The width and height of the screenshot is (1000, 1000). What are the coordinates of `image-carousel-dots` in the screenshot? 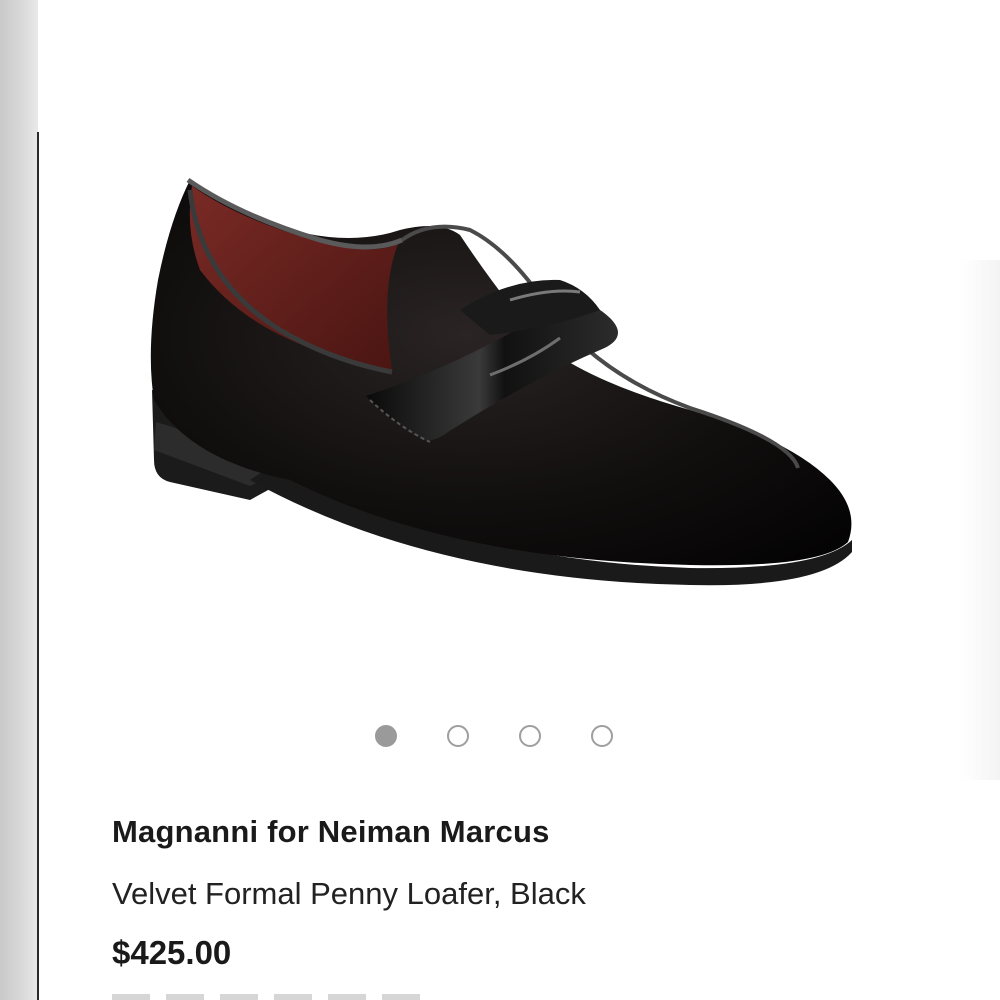 It's located at (505, 736).